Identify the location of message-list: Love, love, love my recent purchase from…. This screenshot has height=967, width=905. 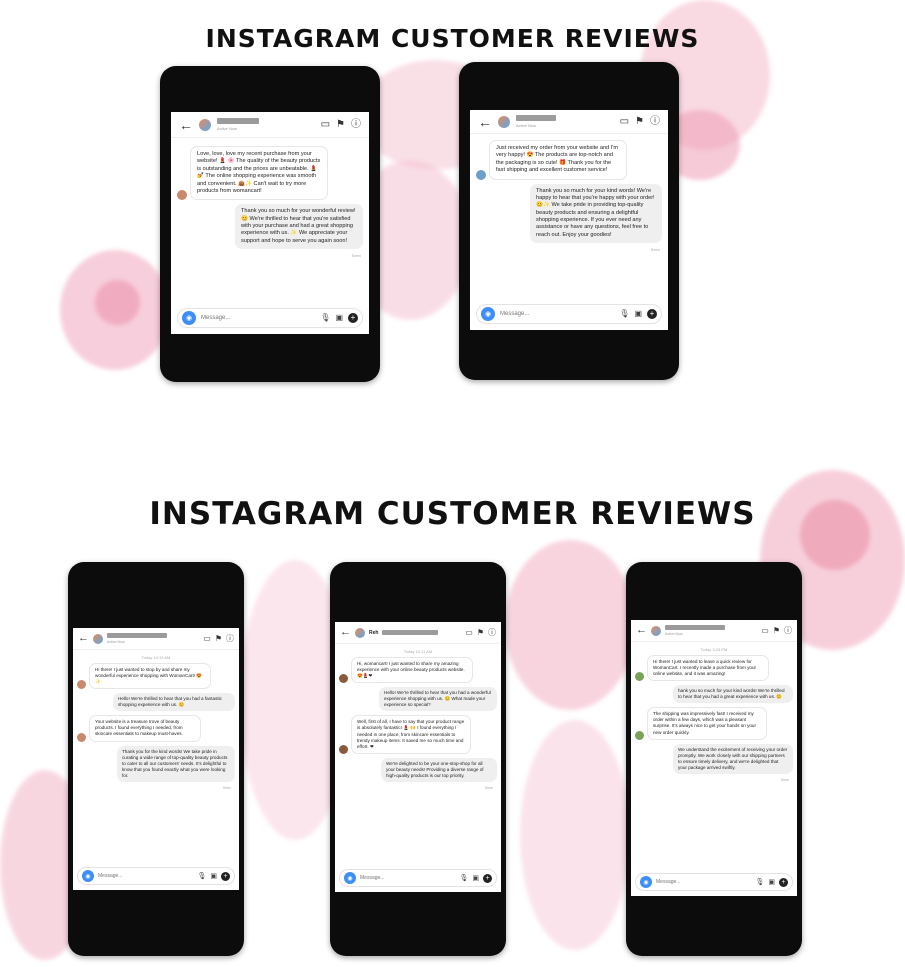
(270, 223).